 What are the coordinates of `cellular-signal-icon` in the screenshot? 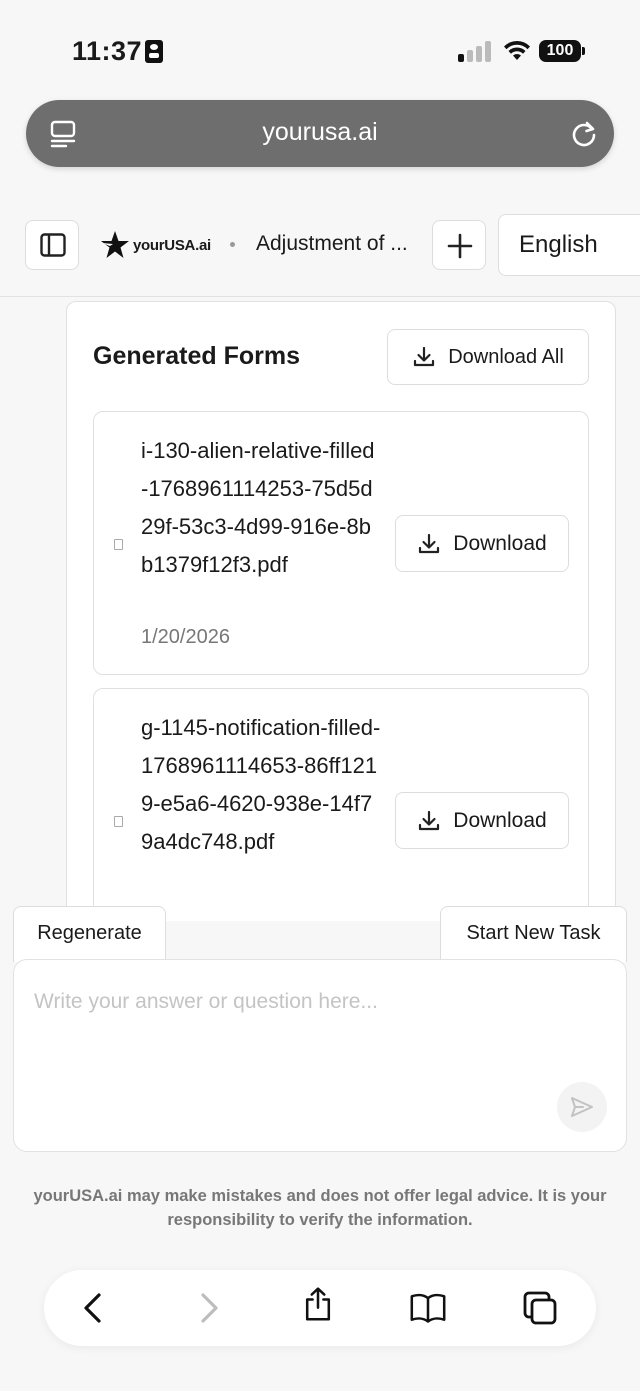 It's located at (475, 51).